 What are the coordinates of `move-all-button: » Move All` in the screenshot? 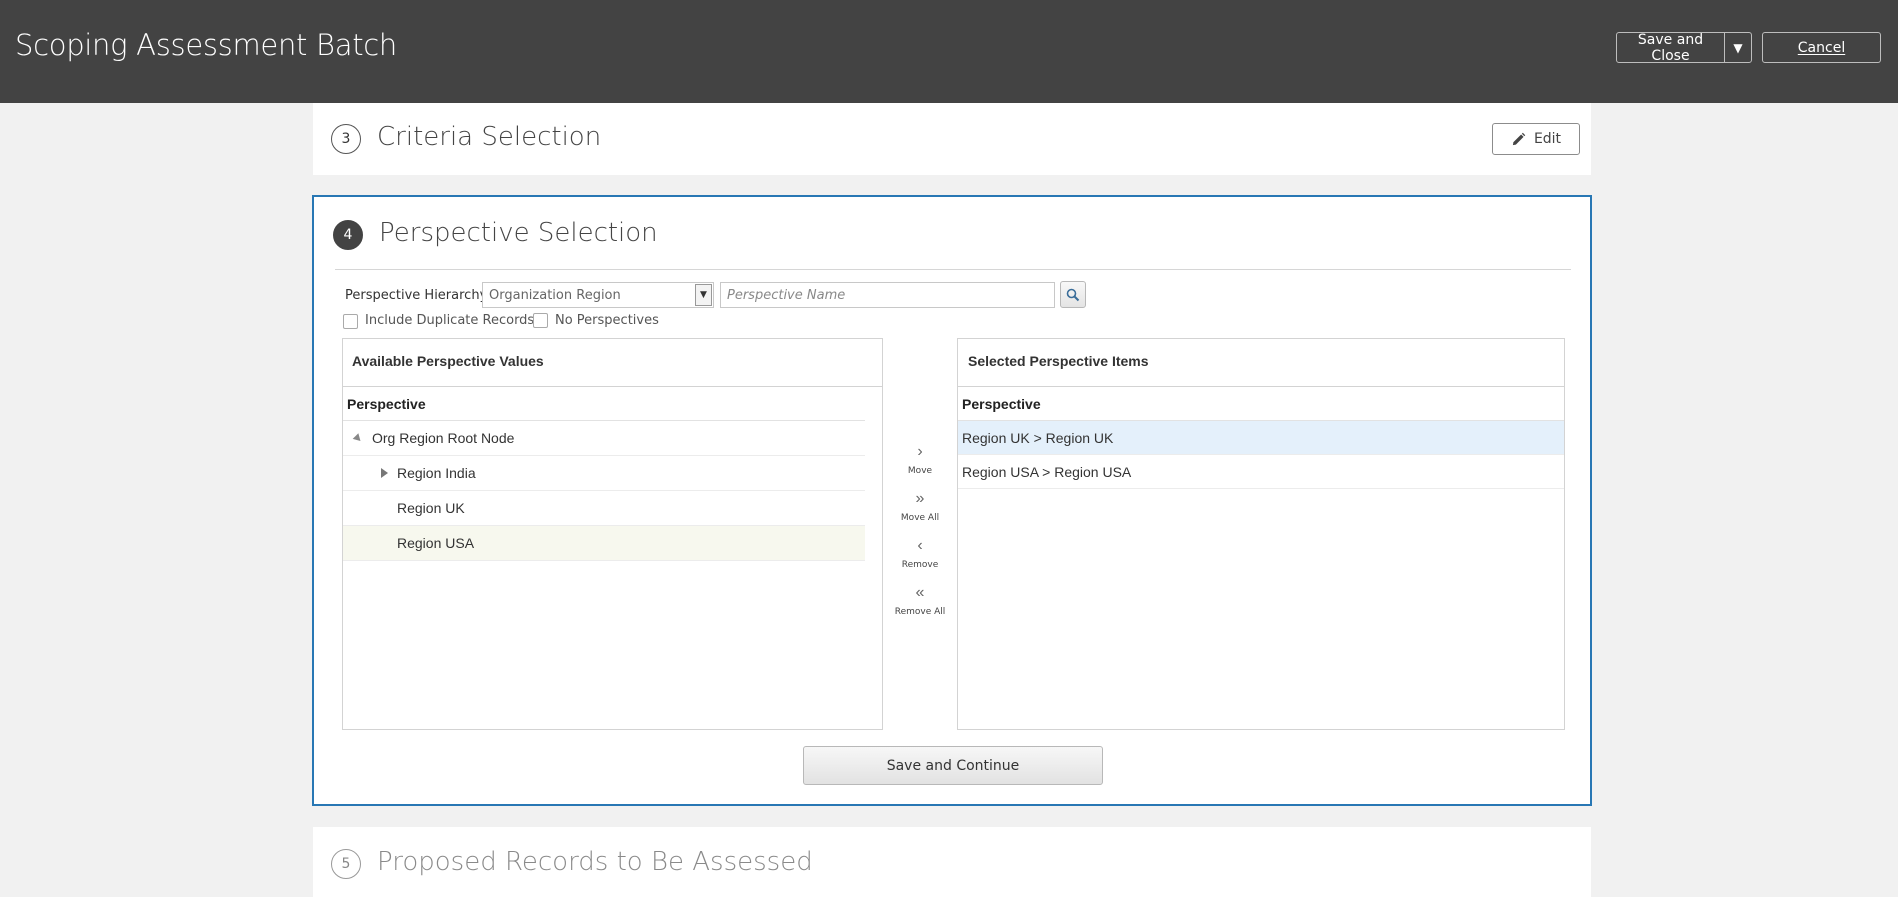 It's located at (920, 507).